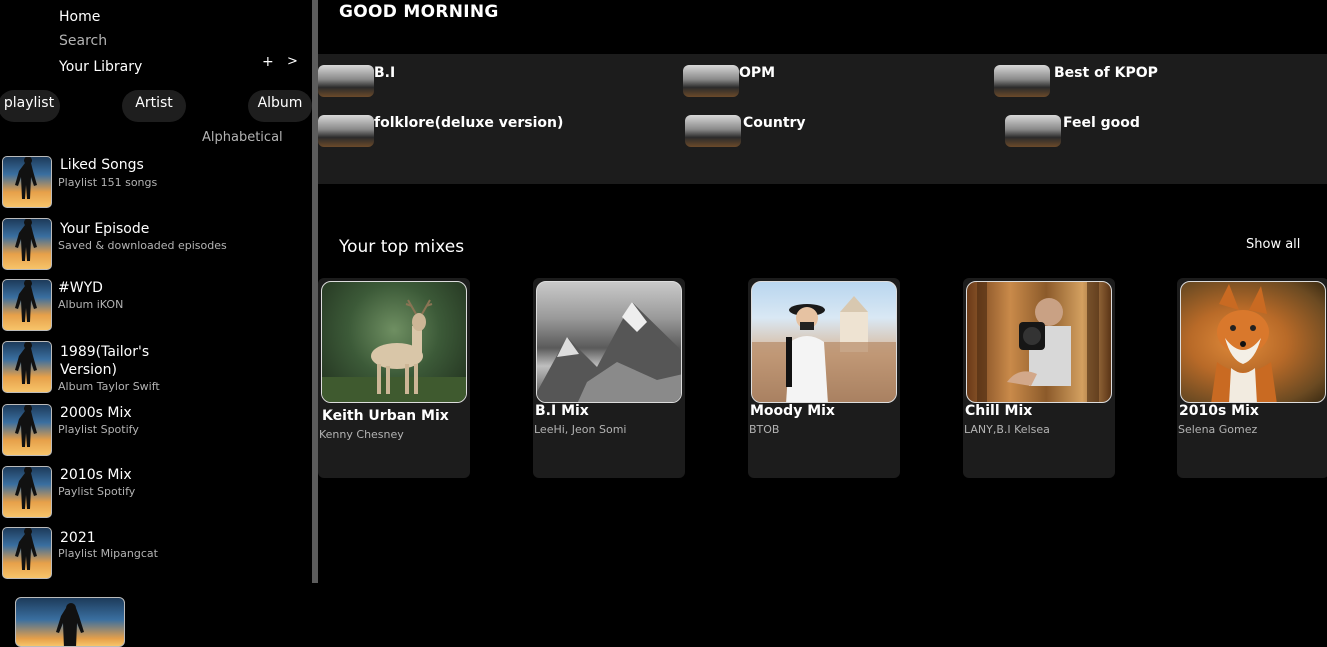 This screenshot has width=1327, height=647. I want to click on library-item: 2010s Mix Paylist Spotify, so click(156, 494).